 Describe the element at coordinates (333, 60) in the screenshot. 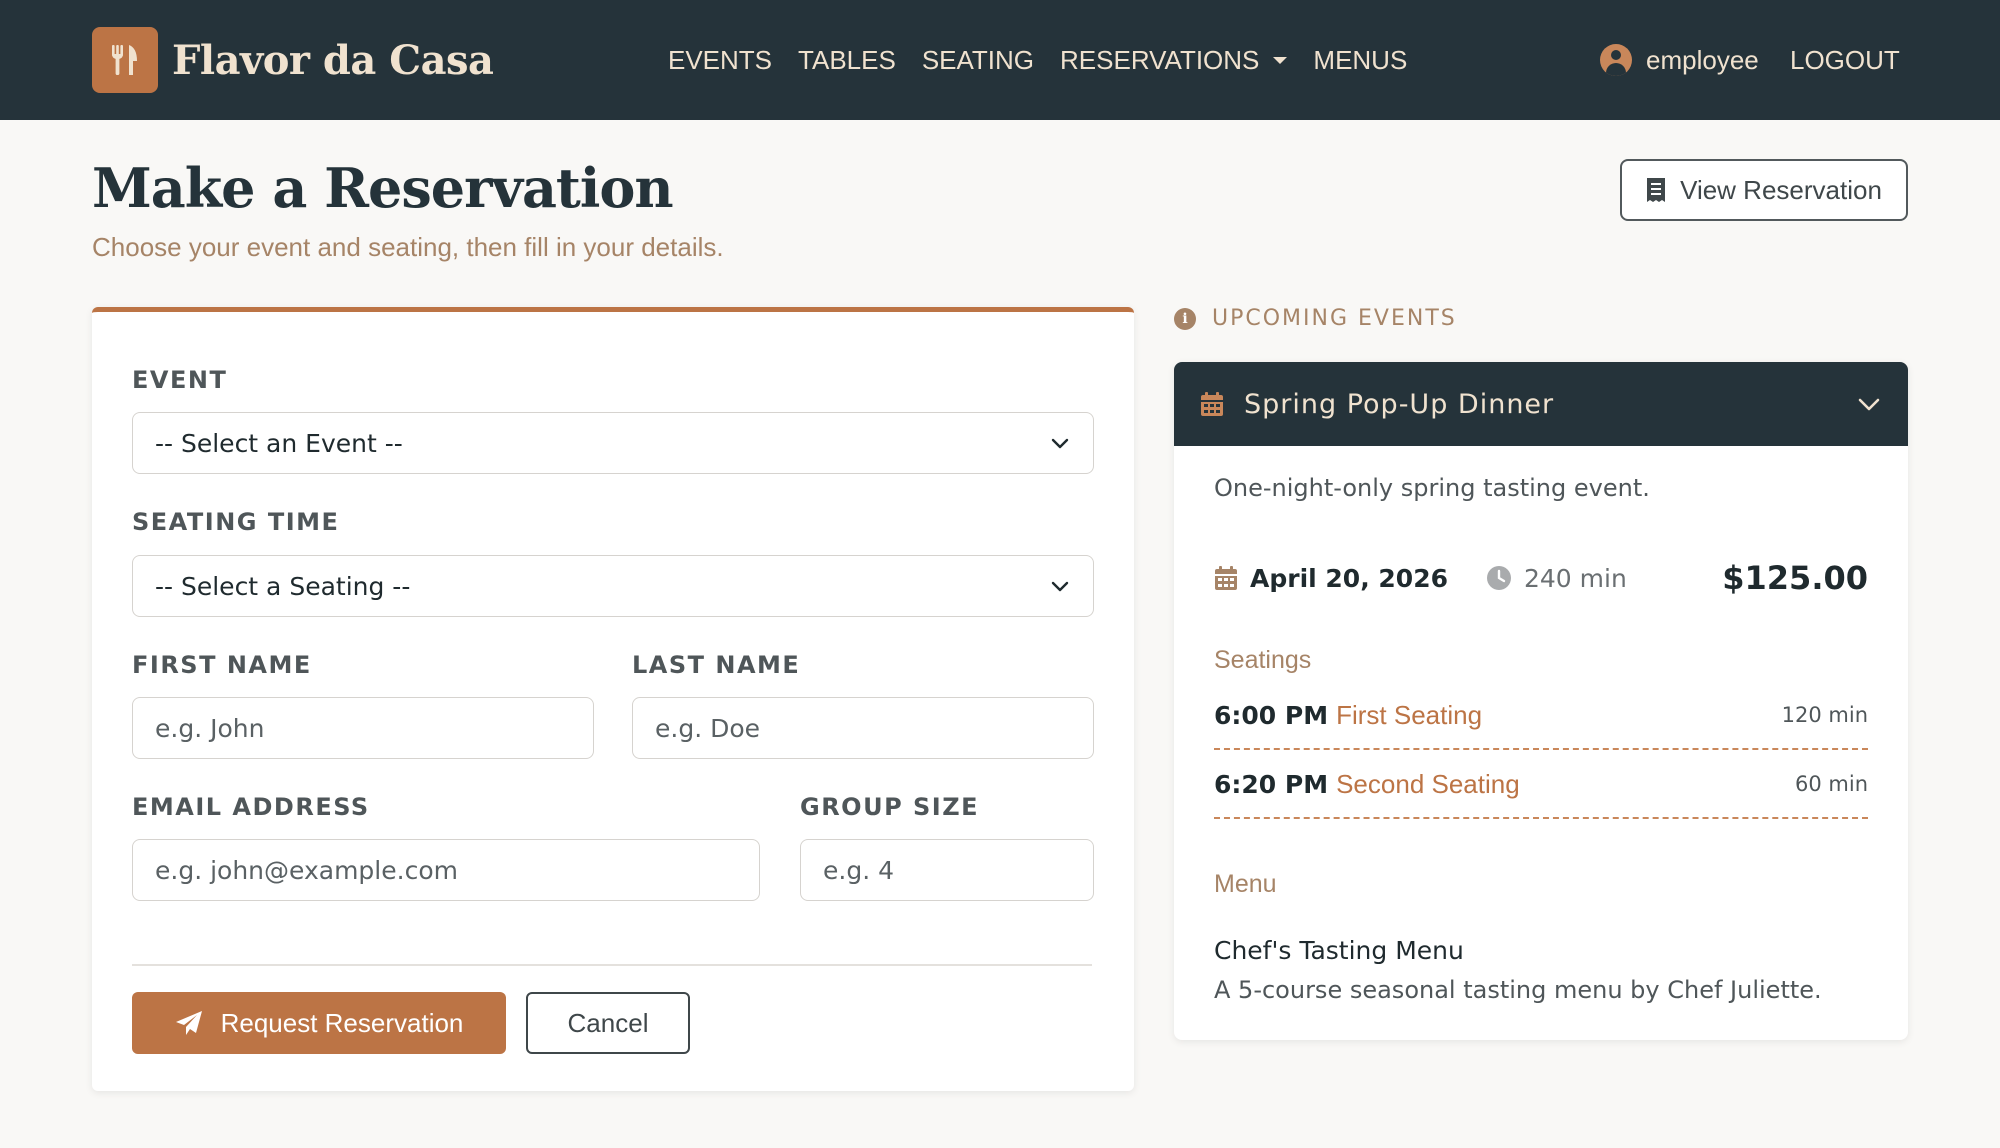

I see `brand-name: Flavor da Casa` at that location.